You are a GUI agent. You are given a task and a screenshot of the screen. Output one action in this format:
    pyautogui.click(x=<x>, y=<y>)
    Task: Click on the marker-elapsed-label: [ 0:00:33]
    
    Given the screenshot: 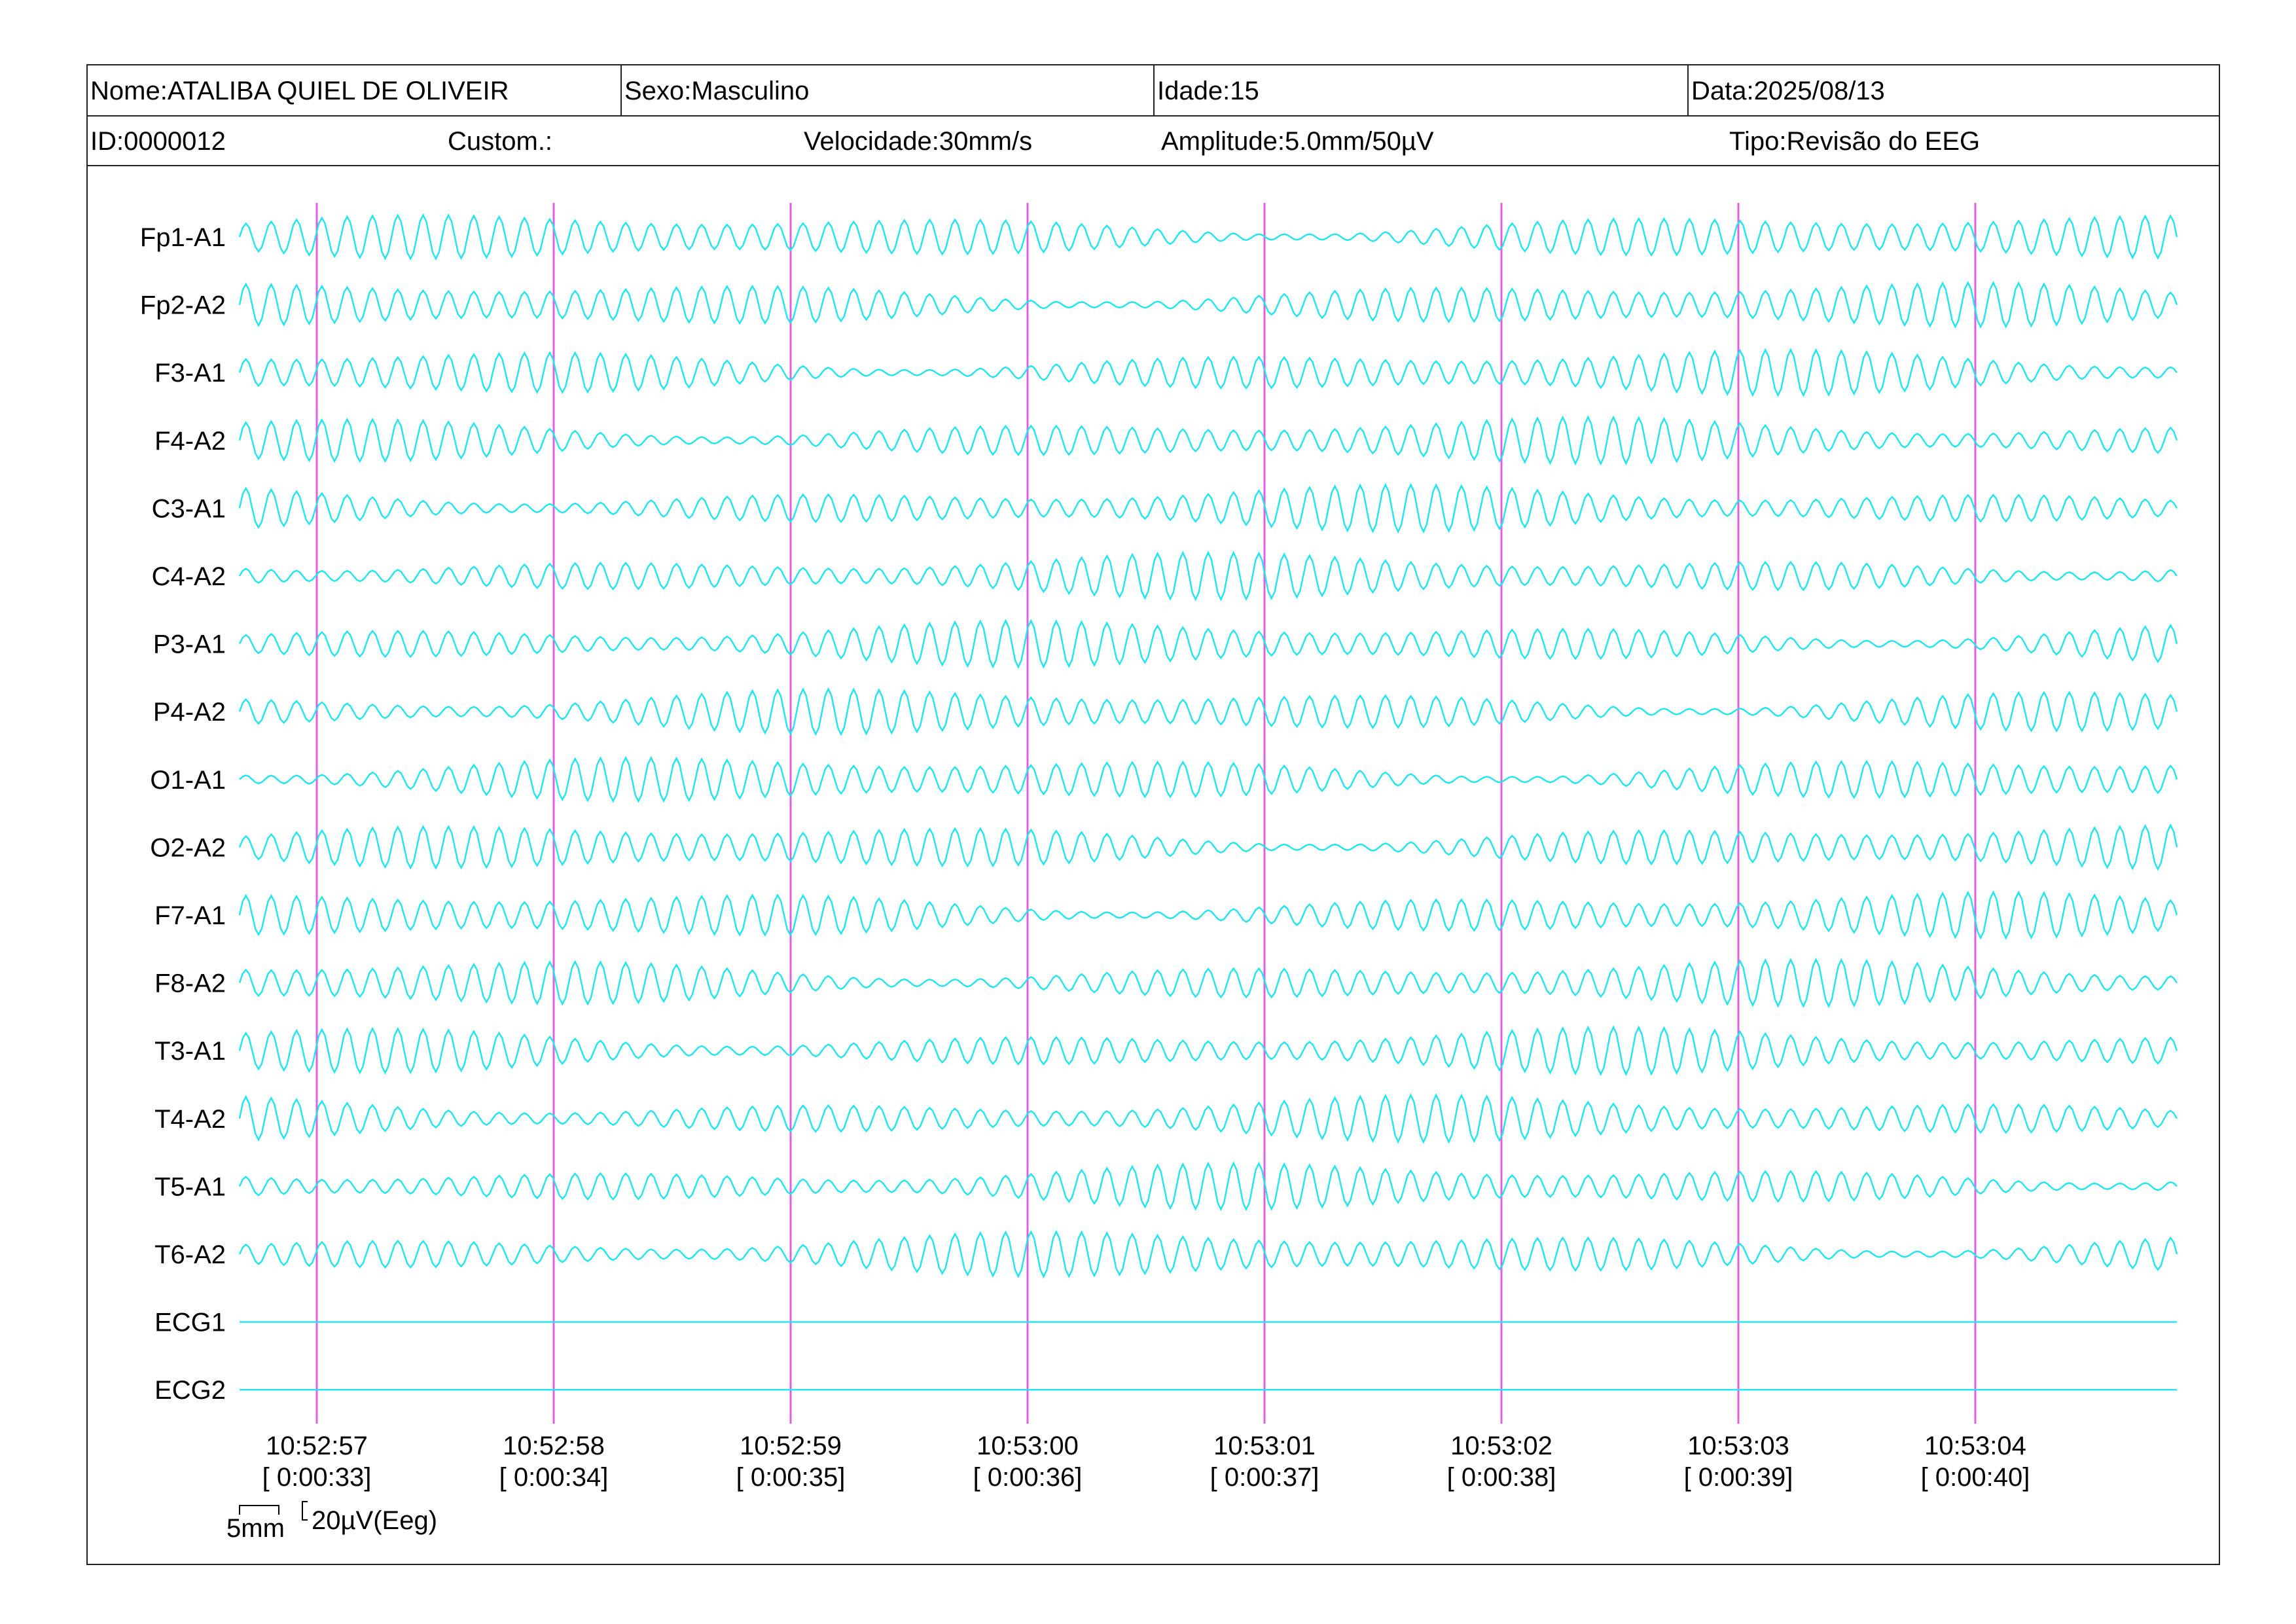 What is the action you would take?
    pyautogui.click(x=317, y=1477)
    